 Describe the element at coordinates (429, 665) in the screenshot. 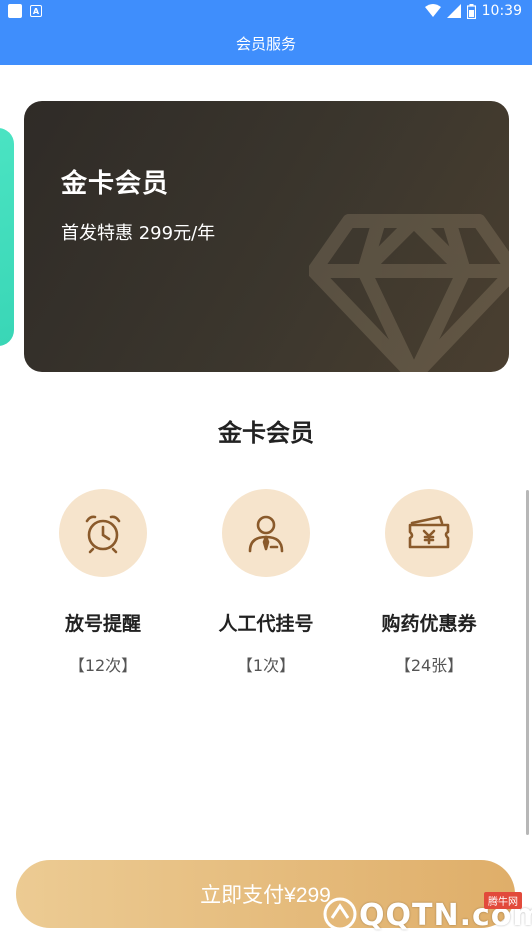

I see `benefit-count: 【24张】` at that location.